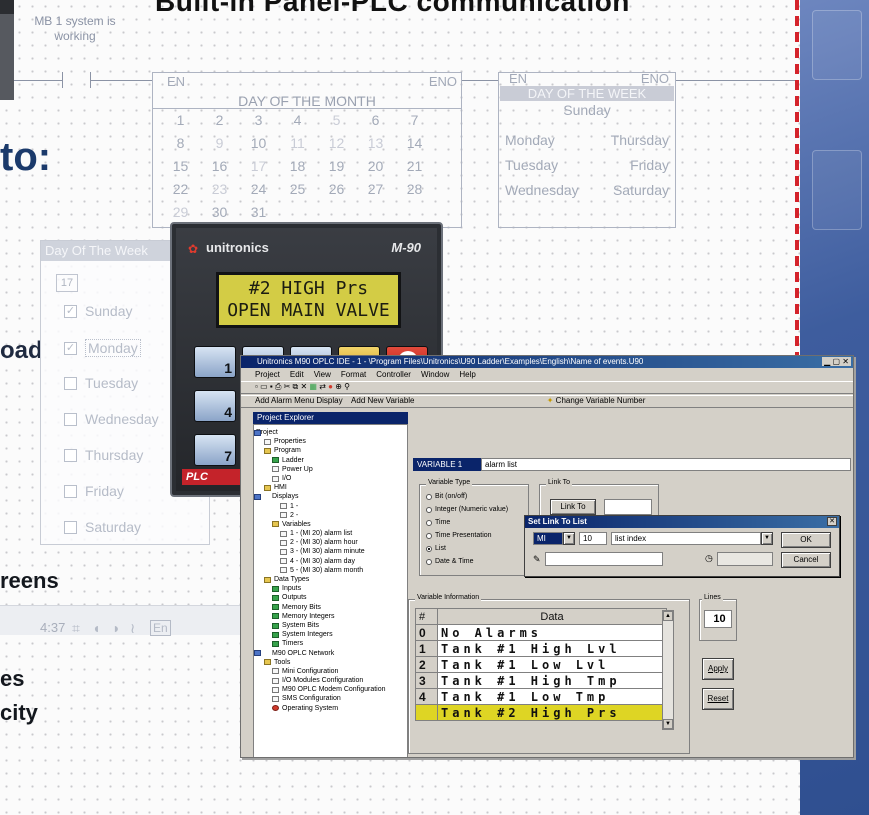  Describe the element at coordinates (330, 469) in the screenshot. I see `tree-item: Power Up` at that location.